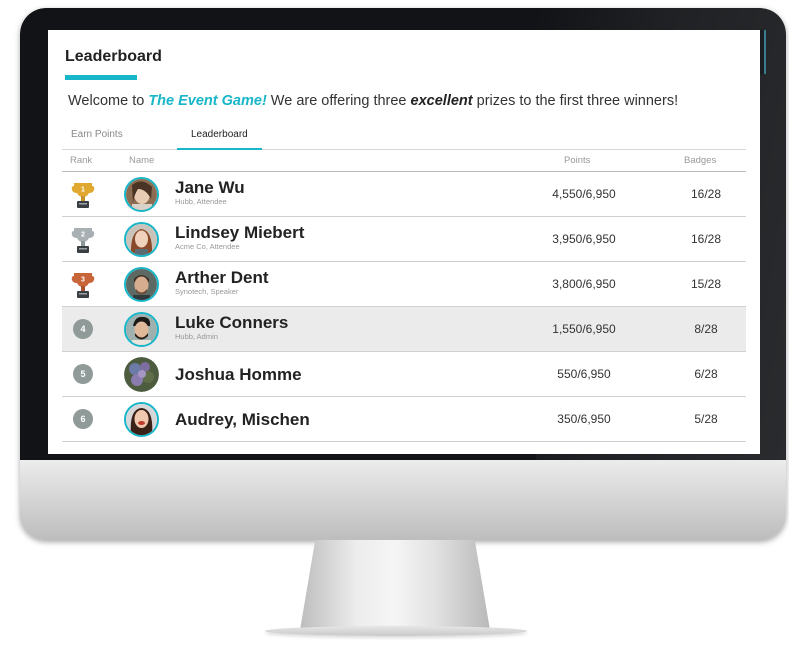 The height and width of the screenshot is (648, 789). I want to click on gold-trophy-icon: 1, so click(83, 195).